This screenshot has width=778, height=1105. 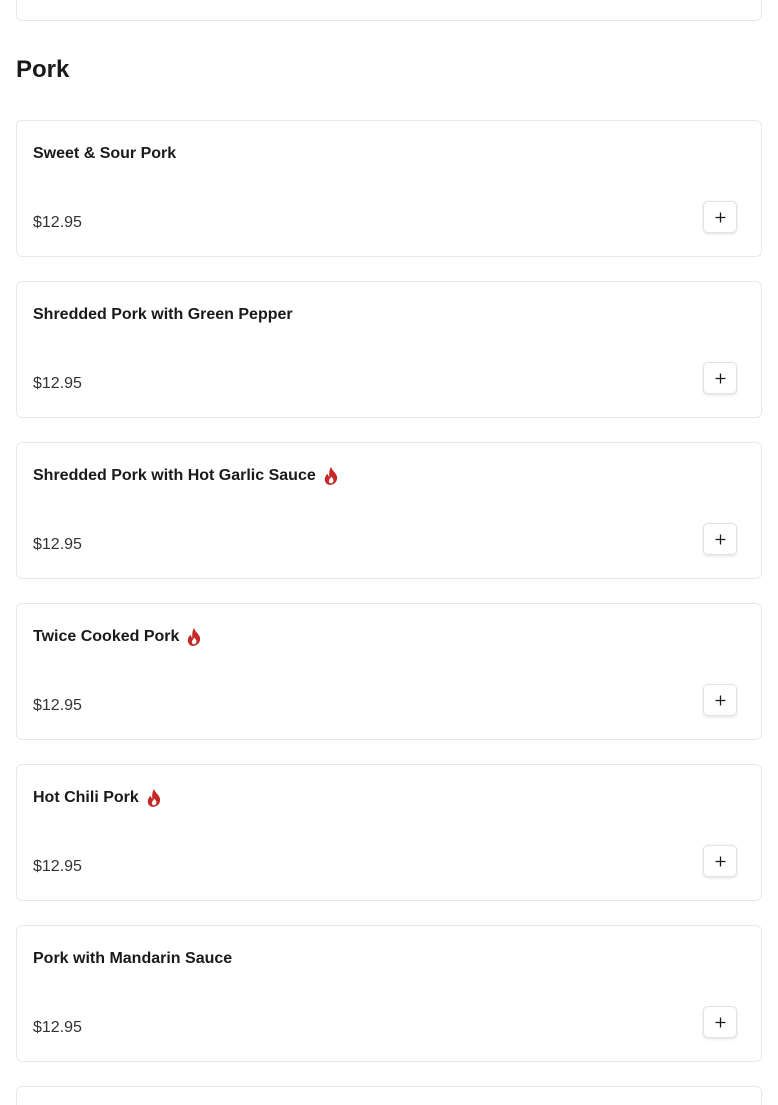 I want to click on item-name: Hot Chili Pork, so click(x=86, y=797).